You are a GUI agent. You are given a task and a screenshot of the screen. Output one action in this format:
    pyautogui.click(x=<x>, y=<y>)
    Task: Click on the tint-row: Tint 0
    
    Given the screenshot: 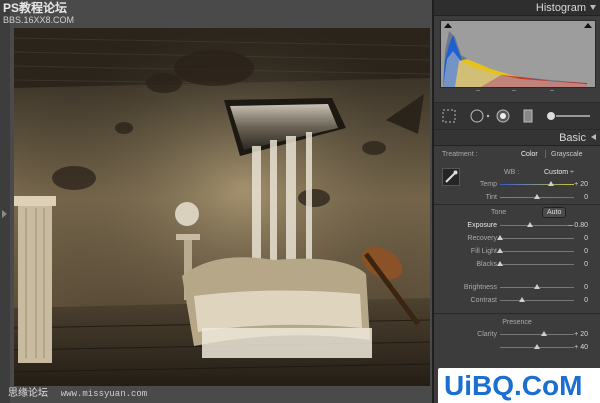 What is the action you would take?
    pyautogui.click(x=517, y=197)
    